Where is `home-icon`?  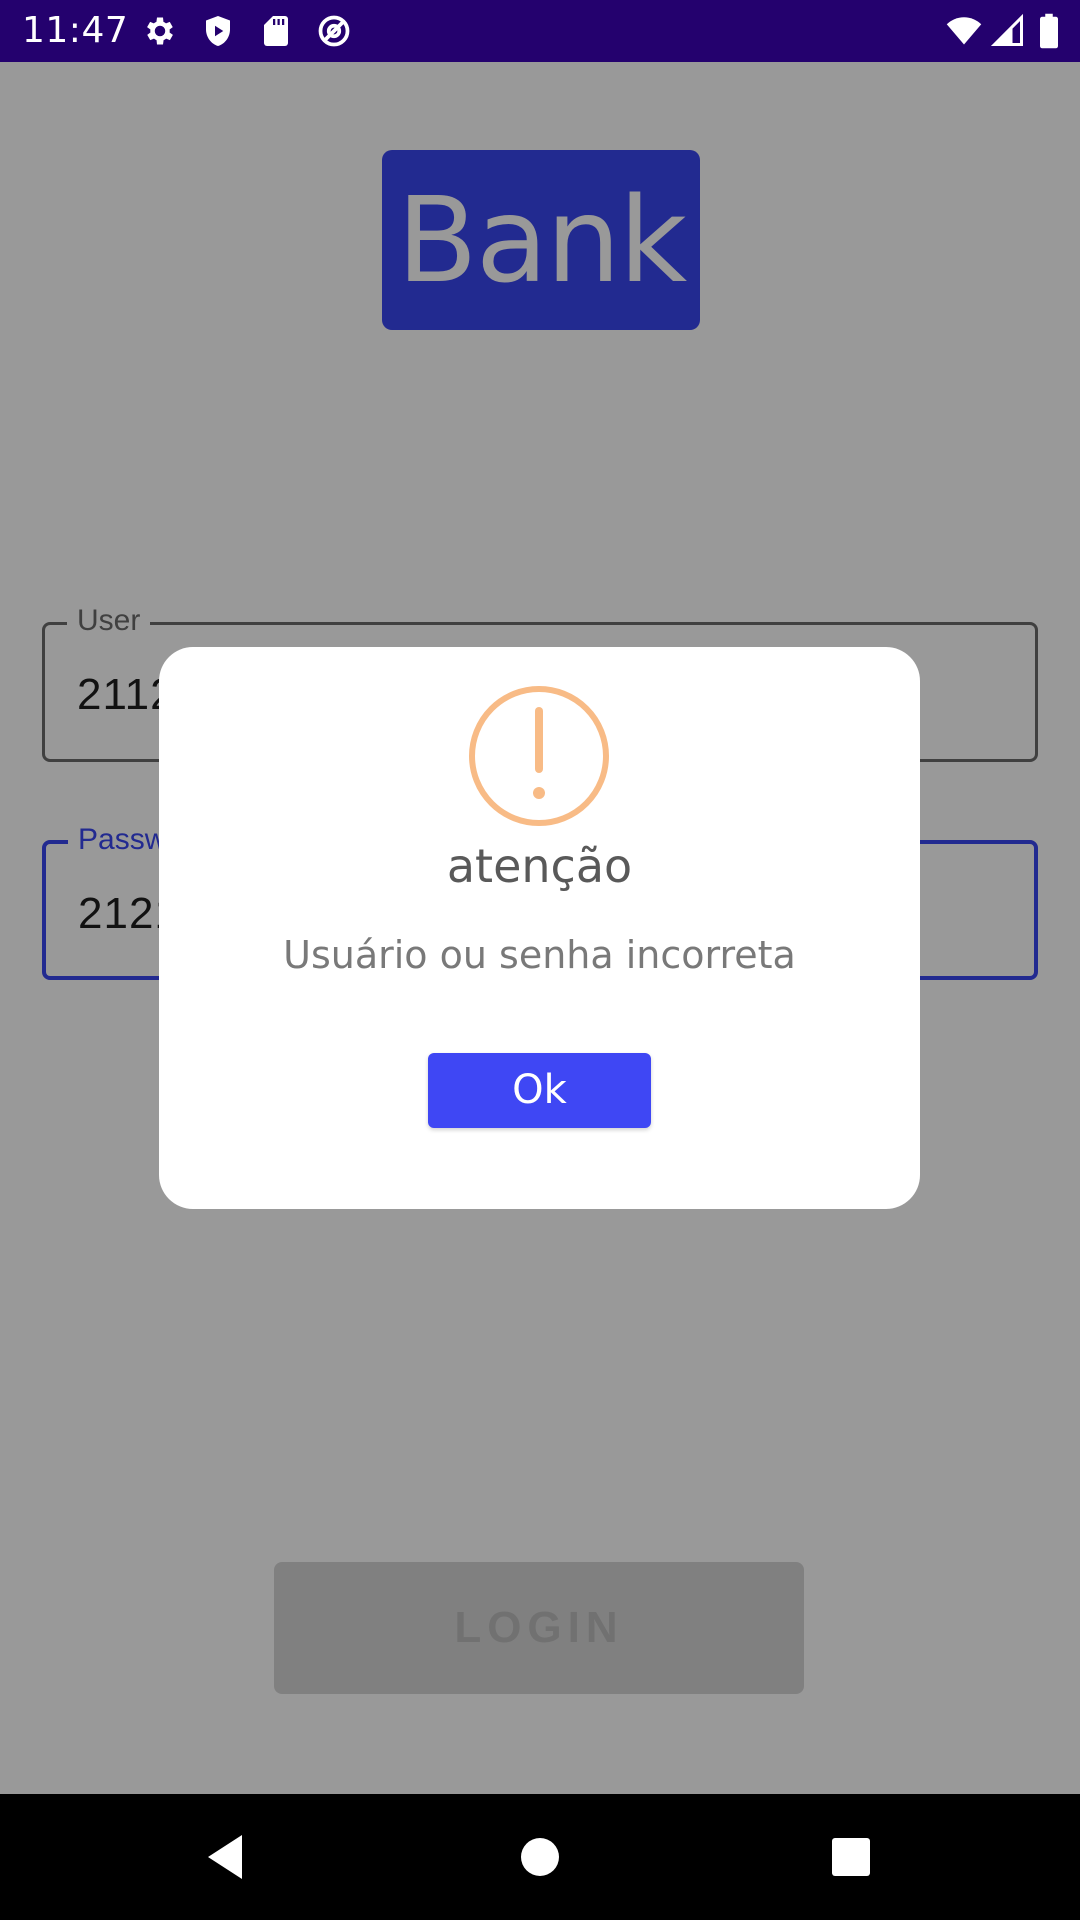 home-icon is located at coordinates (540, 1857).